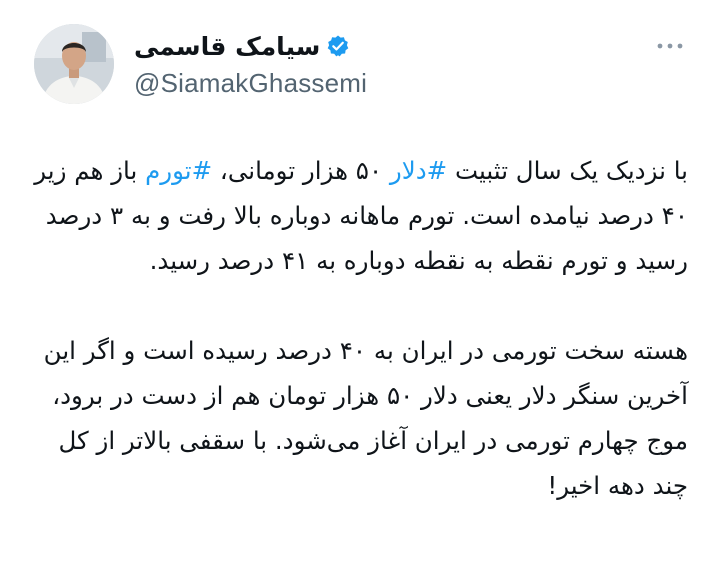 This screenshot has width=720, height=580. Describe the element at coordinates (338, 46) in the screenshot. I see `verified-badge-icon` at that location.